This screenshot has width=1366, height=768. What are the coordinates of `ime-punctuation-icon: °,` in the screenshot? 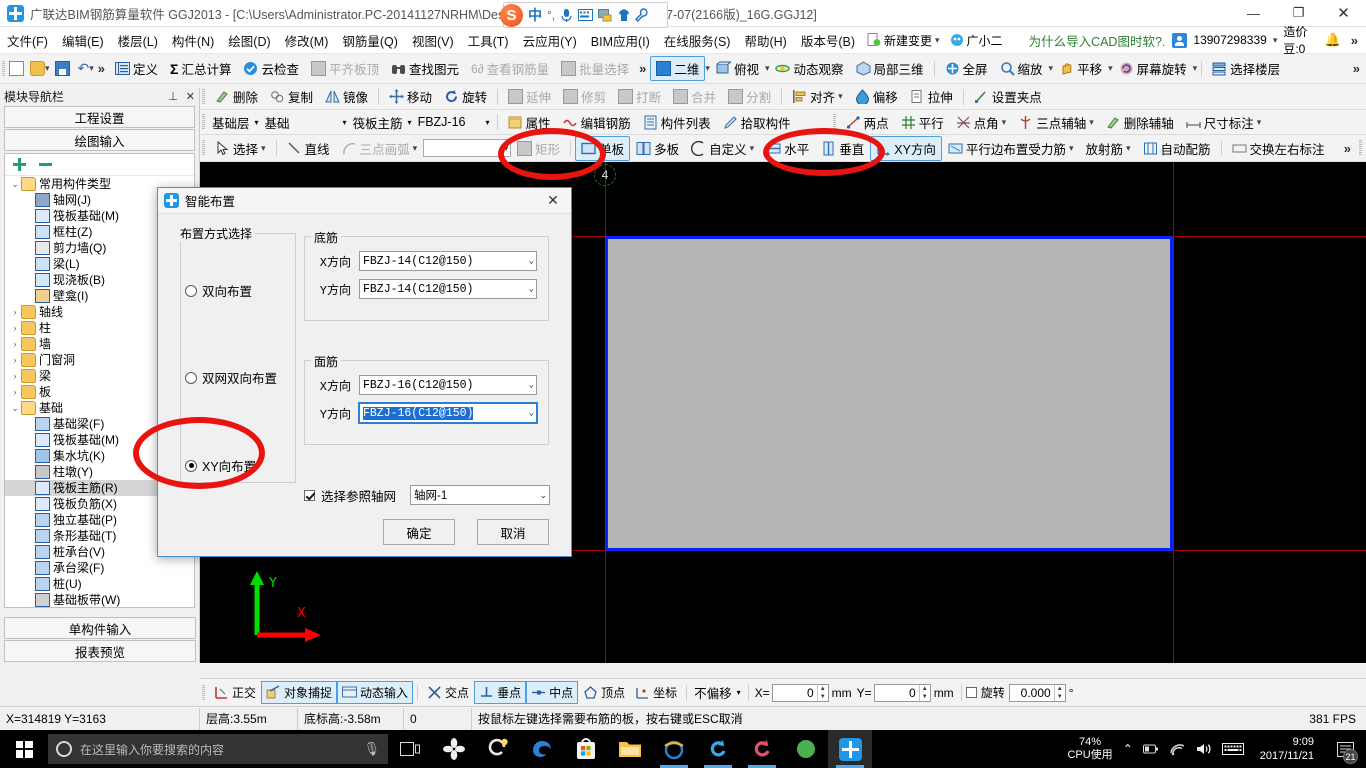 It's located at (551, 15).